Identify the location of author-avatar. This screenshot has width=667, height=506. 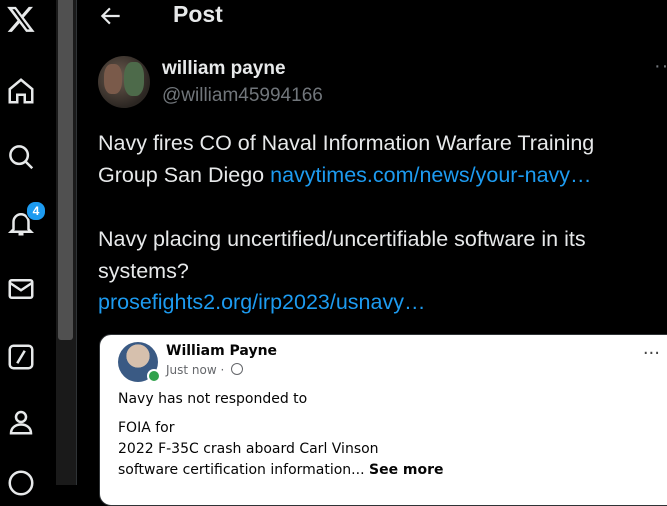
(124, 82).